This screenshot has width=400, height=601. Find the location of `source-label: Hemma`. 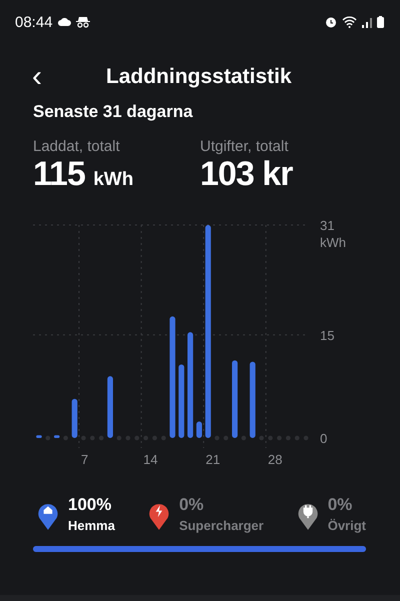

source-label: Hemma is located at coordinates (91, 525).